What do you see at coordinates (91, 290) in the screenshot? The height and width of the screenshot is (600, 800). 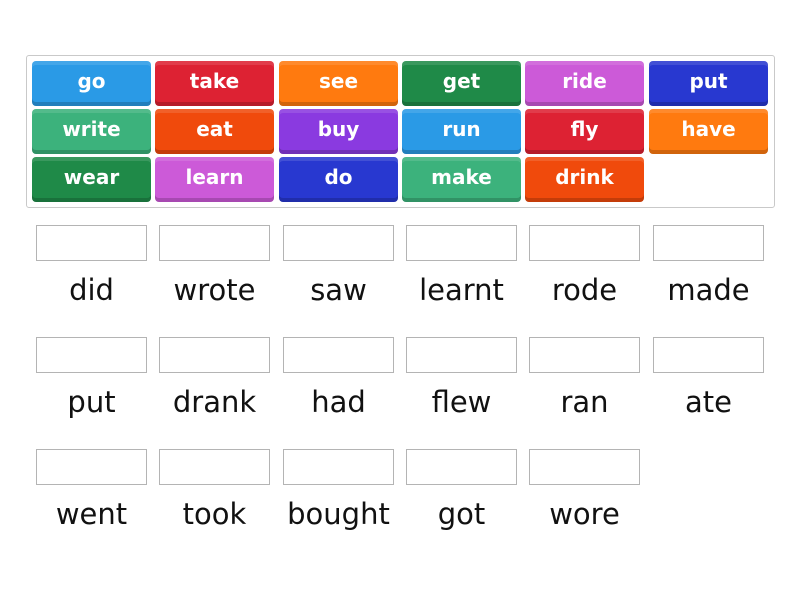 I see `target-label-did: did` at bounding box center [91, 290].